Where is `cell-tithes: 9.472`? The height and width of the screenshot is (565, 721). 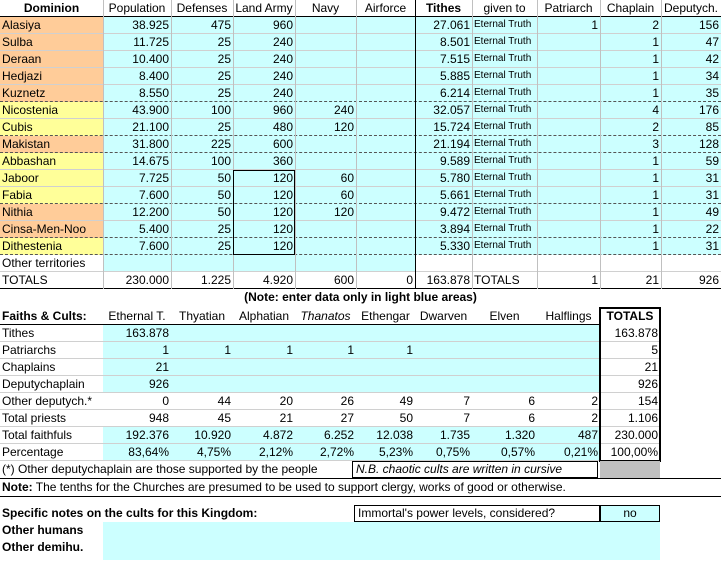 cell-tithes: 9.472 is located at coordinates (443, 212).